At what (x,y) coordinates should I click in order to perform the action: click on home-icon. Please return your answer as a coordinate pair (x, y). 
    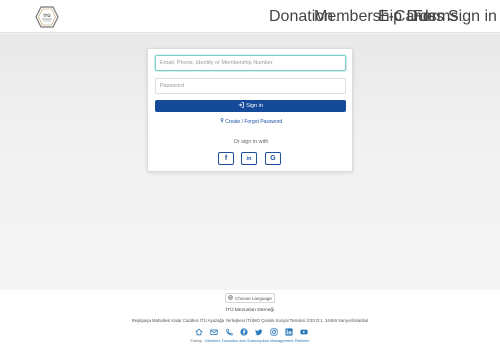
    Looking at the image, I should click on (198, 331).